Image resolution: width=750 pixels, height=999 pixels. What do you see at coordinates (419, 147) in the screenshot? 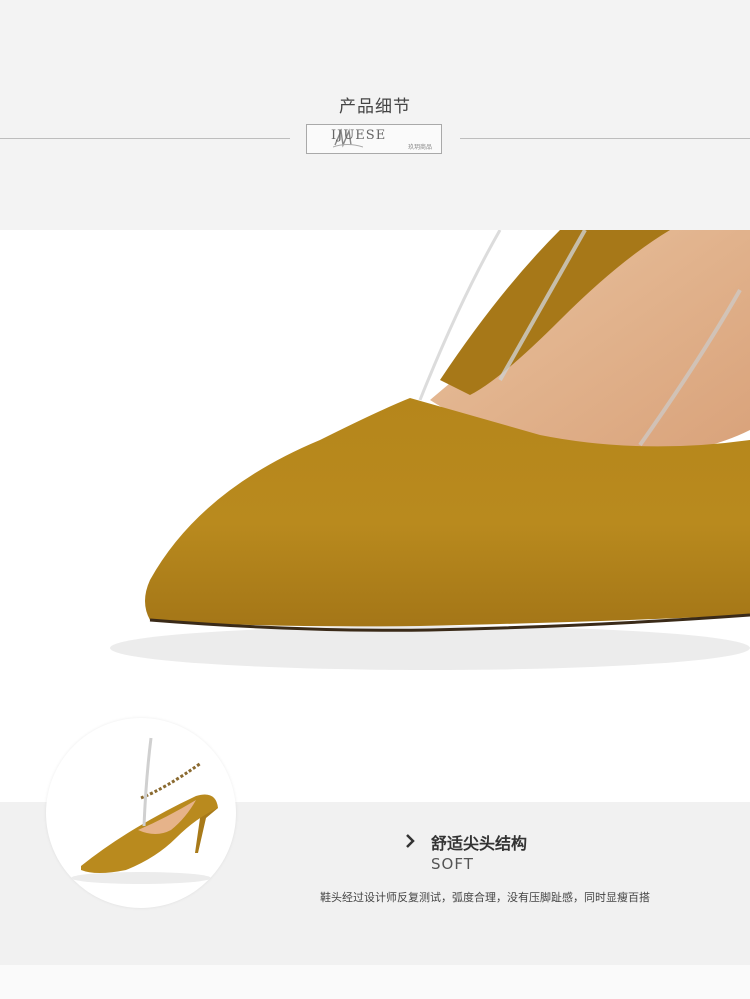
I see `brand-subtitle: 玖玥商品` at bounding box center [419, 147].